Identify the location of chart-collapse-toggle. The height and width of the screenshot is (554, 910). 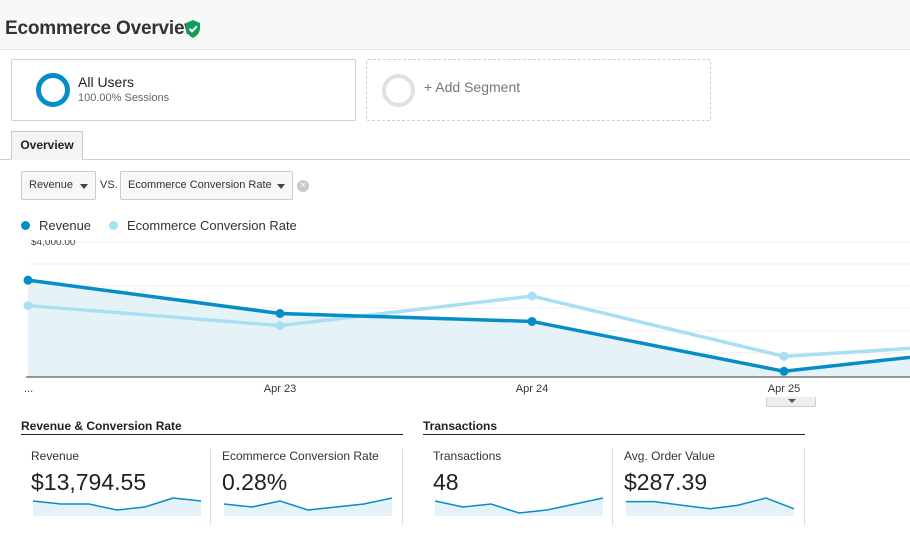
(791, 402).